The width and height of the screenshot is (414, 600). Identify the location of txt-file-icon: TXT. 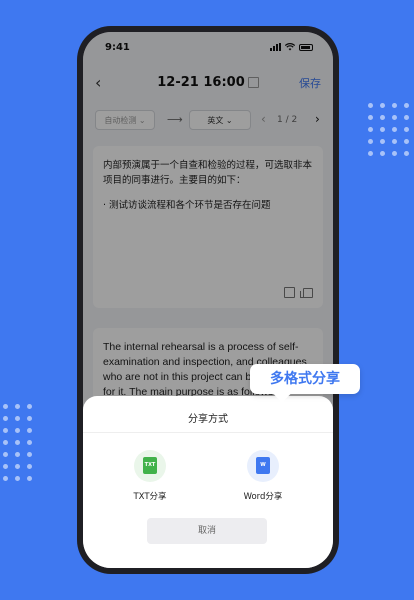
(150, 465).